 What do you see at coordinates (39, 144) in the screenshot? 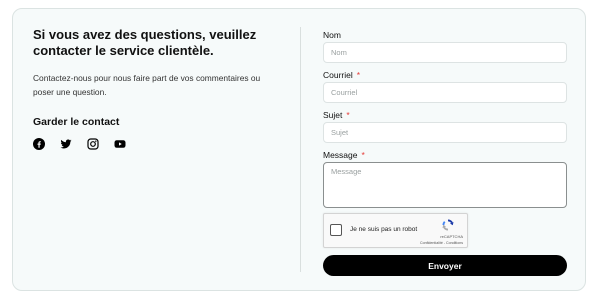
I see `facebook-icon` at bounding box center [39, 144].